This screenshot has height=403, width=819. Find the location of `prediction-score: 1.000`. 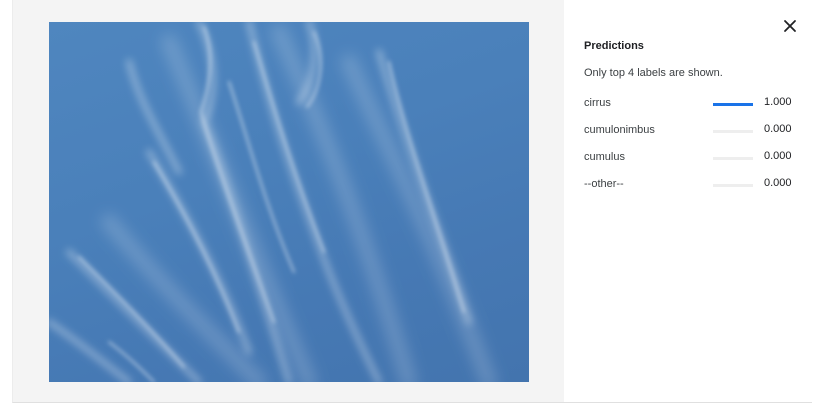

prediction-score: 1.000 is located at coordinates (778, 102).